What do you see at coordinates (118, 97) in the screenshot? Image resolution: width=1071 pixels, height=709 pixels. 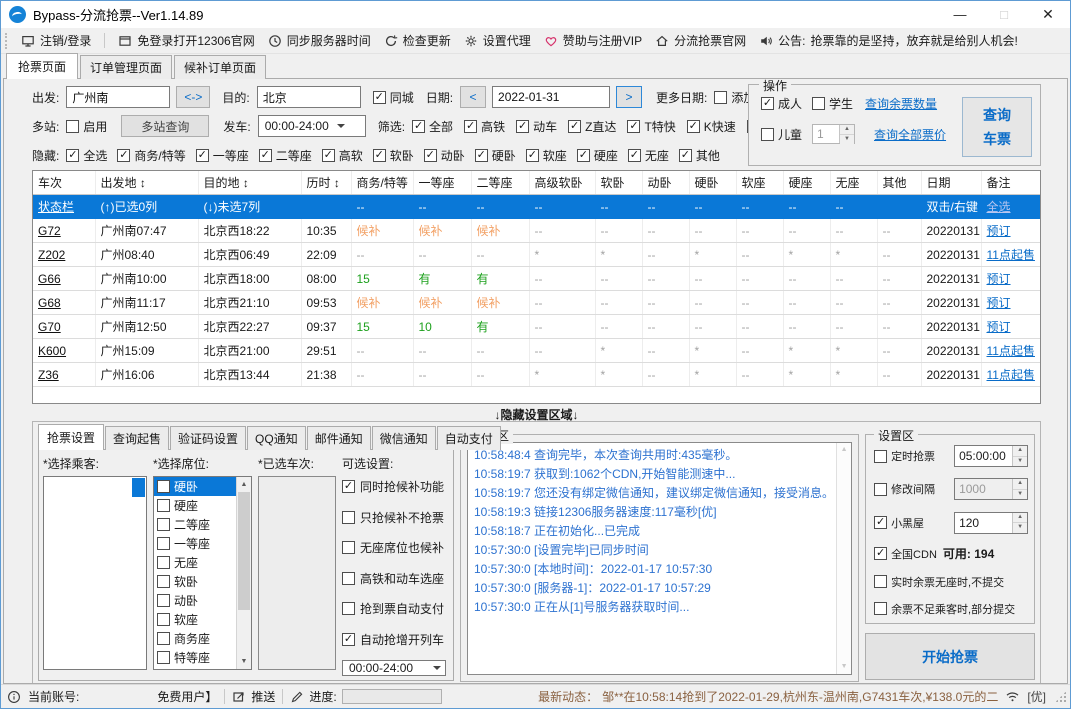 I see `depart-input` at bounding box center [118, 97].